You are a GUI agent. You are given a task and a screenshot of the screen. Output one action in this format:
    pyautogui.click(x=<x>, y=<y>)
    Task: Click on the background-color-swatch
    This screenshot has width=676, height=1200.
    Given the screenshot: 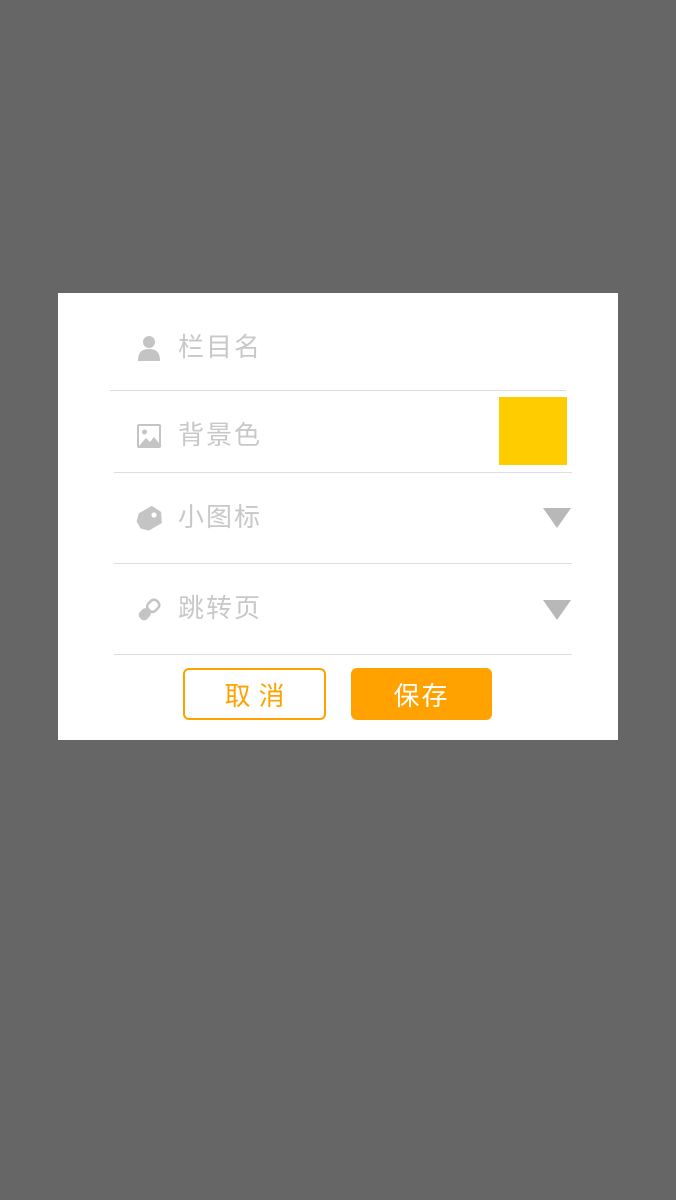 What is the action you would take?
    pyautogui.click(x=533, y=431)
    